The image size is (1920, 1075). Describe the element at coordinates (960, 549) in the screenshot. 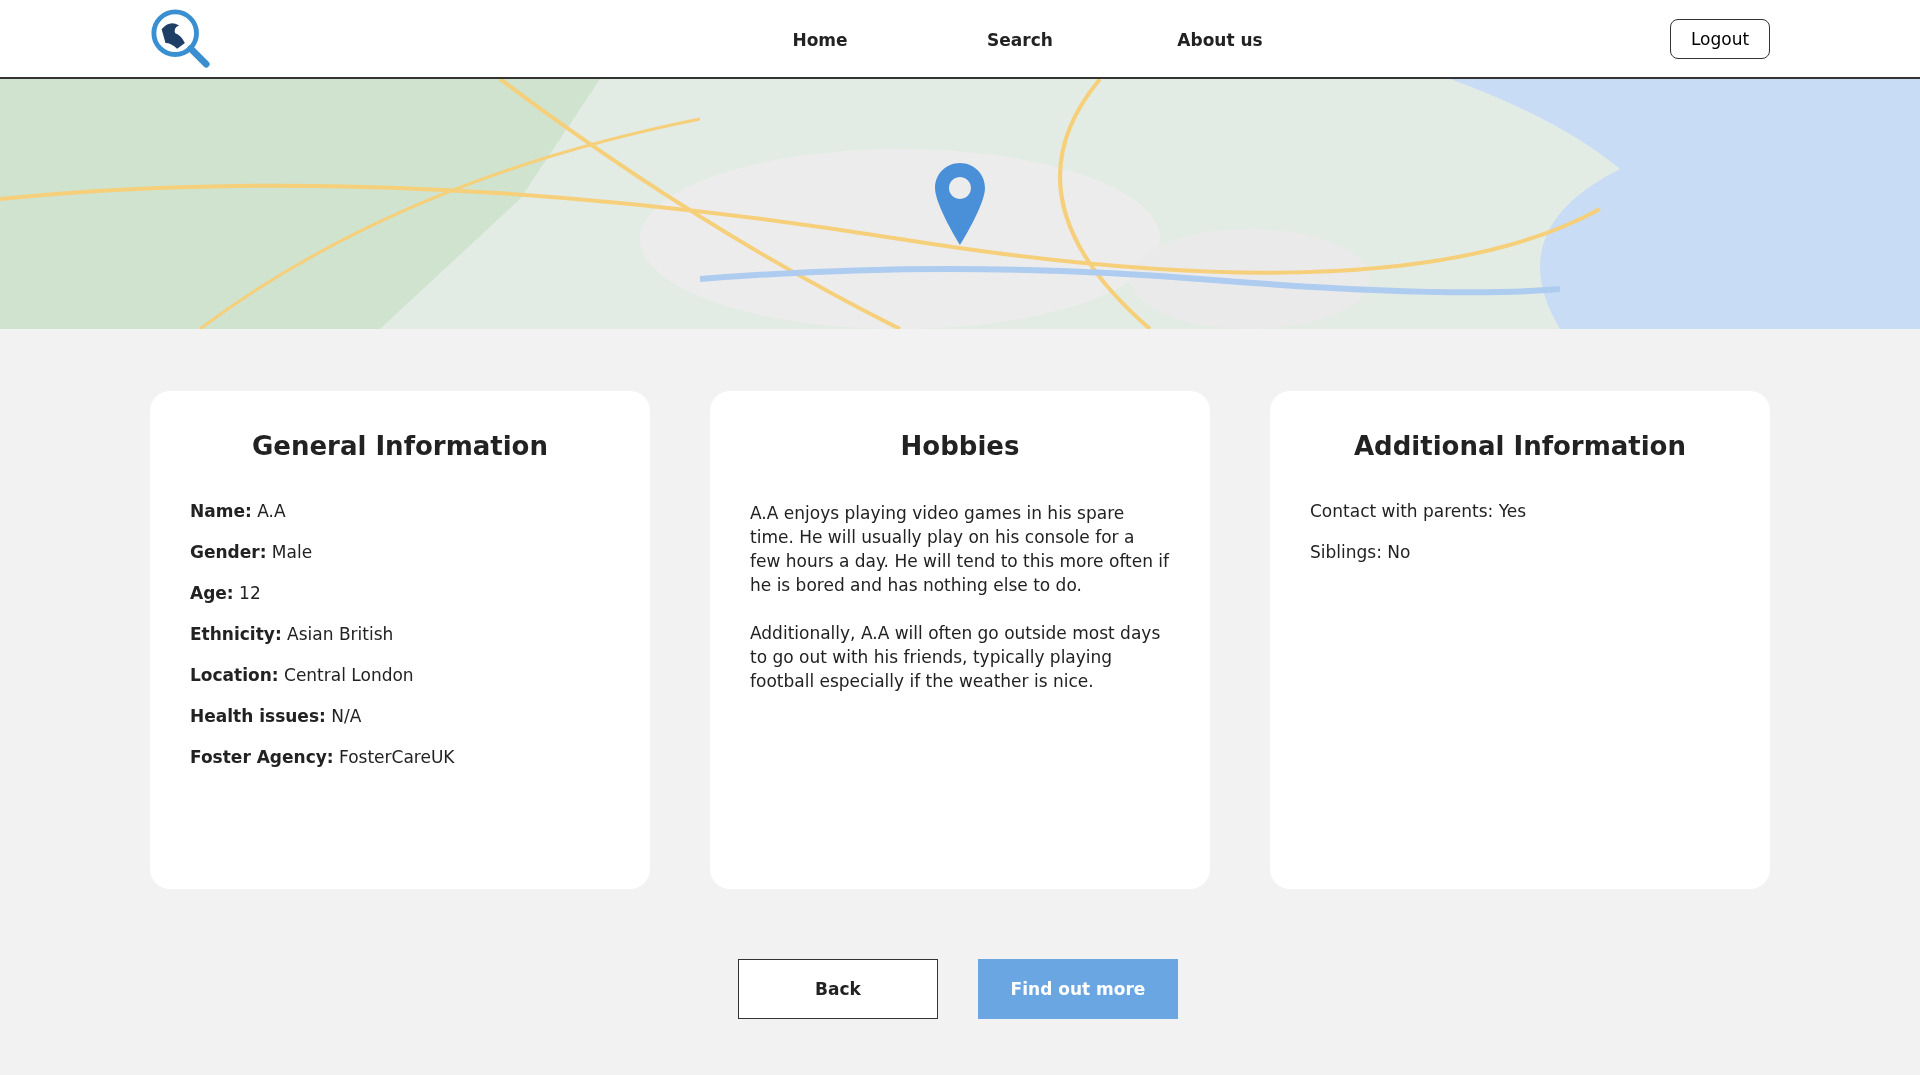

I see `hobby-paragraph: A.A enjoys playing video games in his spare time. He will usually play on his console for a few hours a day. He will tend to this more often if he is bored and has nothing else to do.` at that location.